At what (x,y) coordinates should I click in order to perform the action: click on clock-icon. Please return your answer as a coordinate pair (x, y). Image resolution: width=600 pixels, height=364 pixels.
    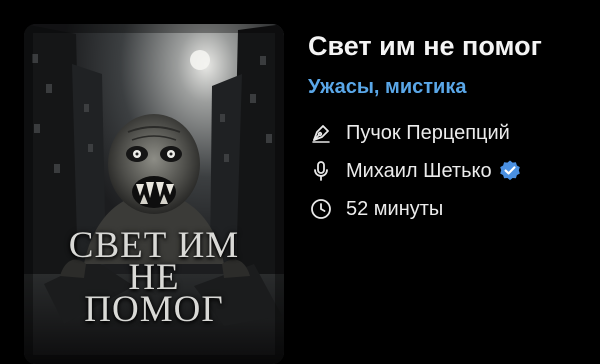
    Looking at the image, I should click on (321, 209).